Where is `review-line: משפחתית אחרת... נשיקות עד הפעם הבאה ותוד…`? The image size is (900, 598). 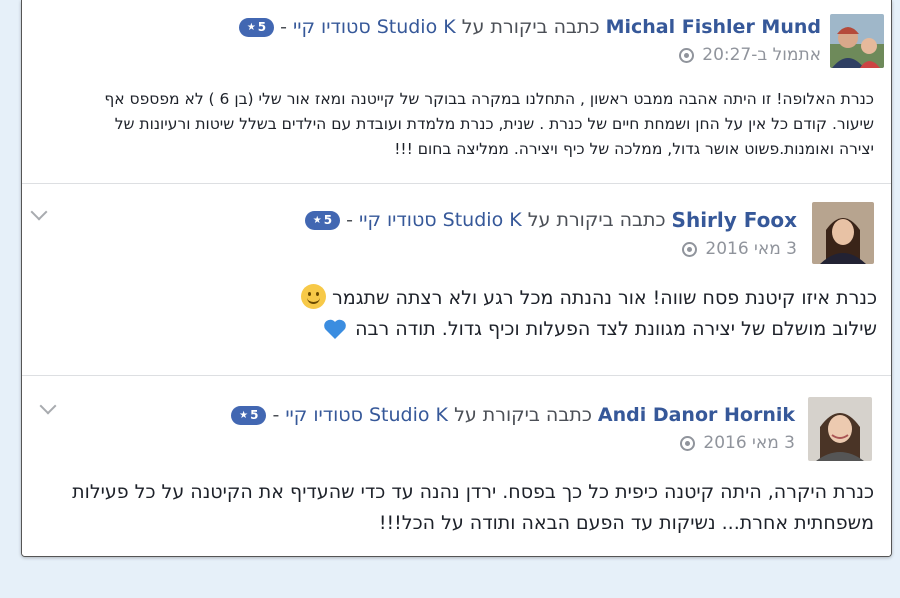 review-line: משפחתית אחרת... נשיקות עד הפעם הבאה ותוד… is located at coordinates (626, 523).